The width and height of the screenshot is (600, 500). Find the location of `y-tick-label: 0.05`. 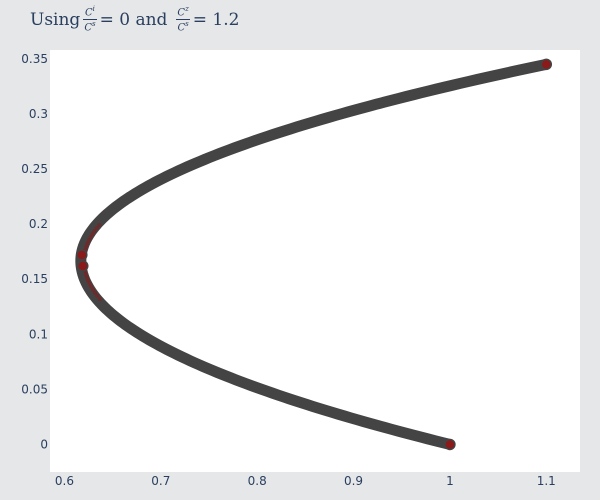

y-tick-label: 0.05 is located at coordinates (34, 389).